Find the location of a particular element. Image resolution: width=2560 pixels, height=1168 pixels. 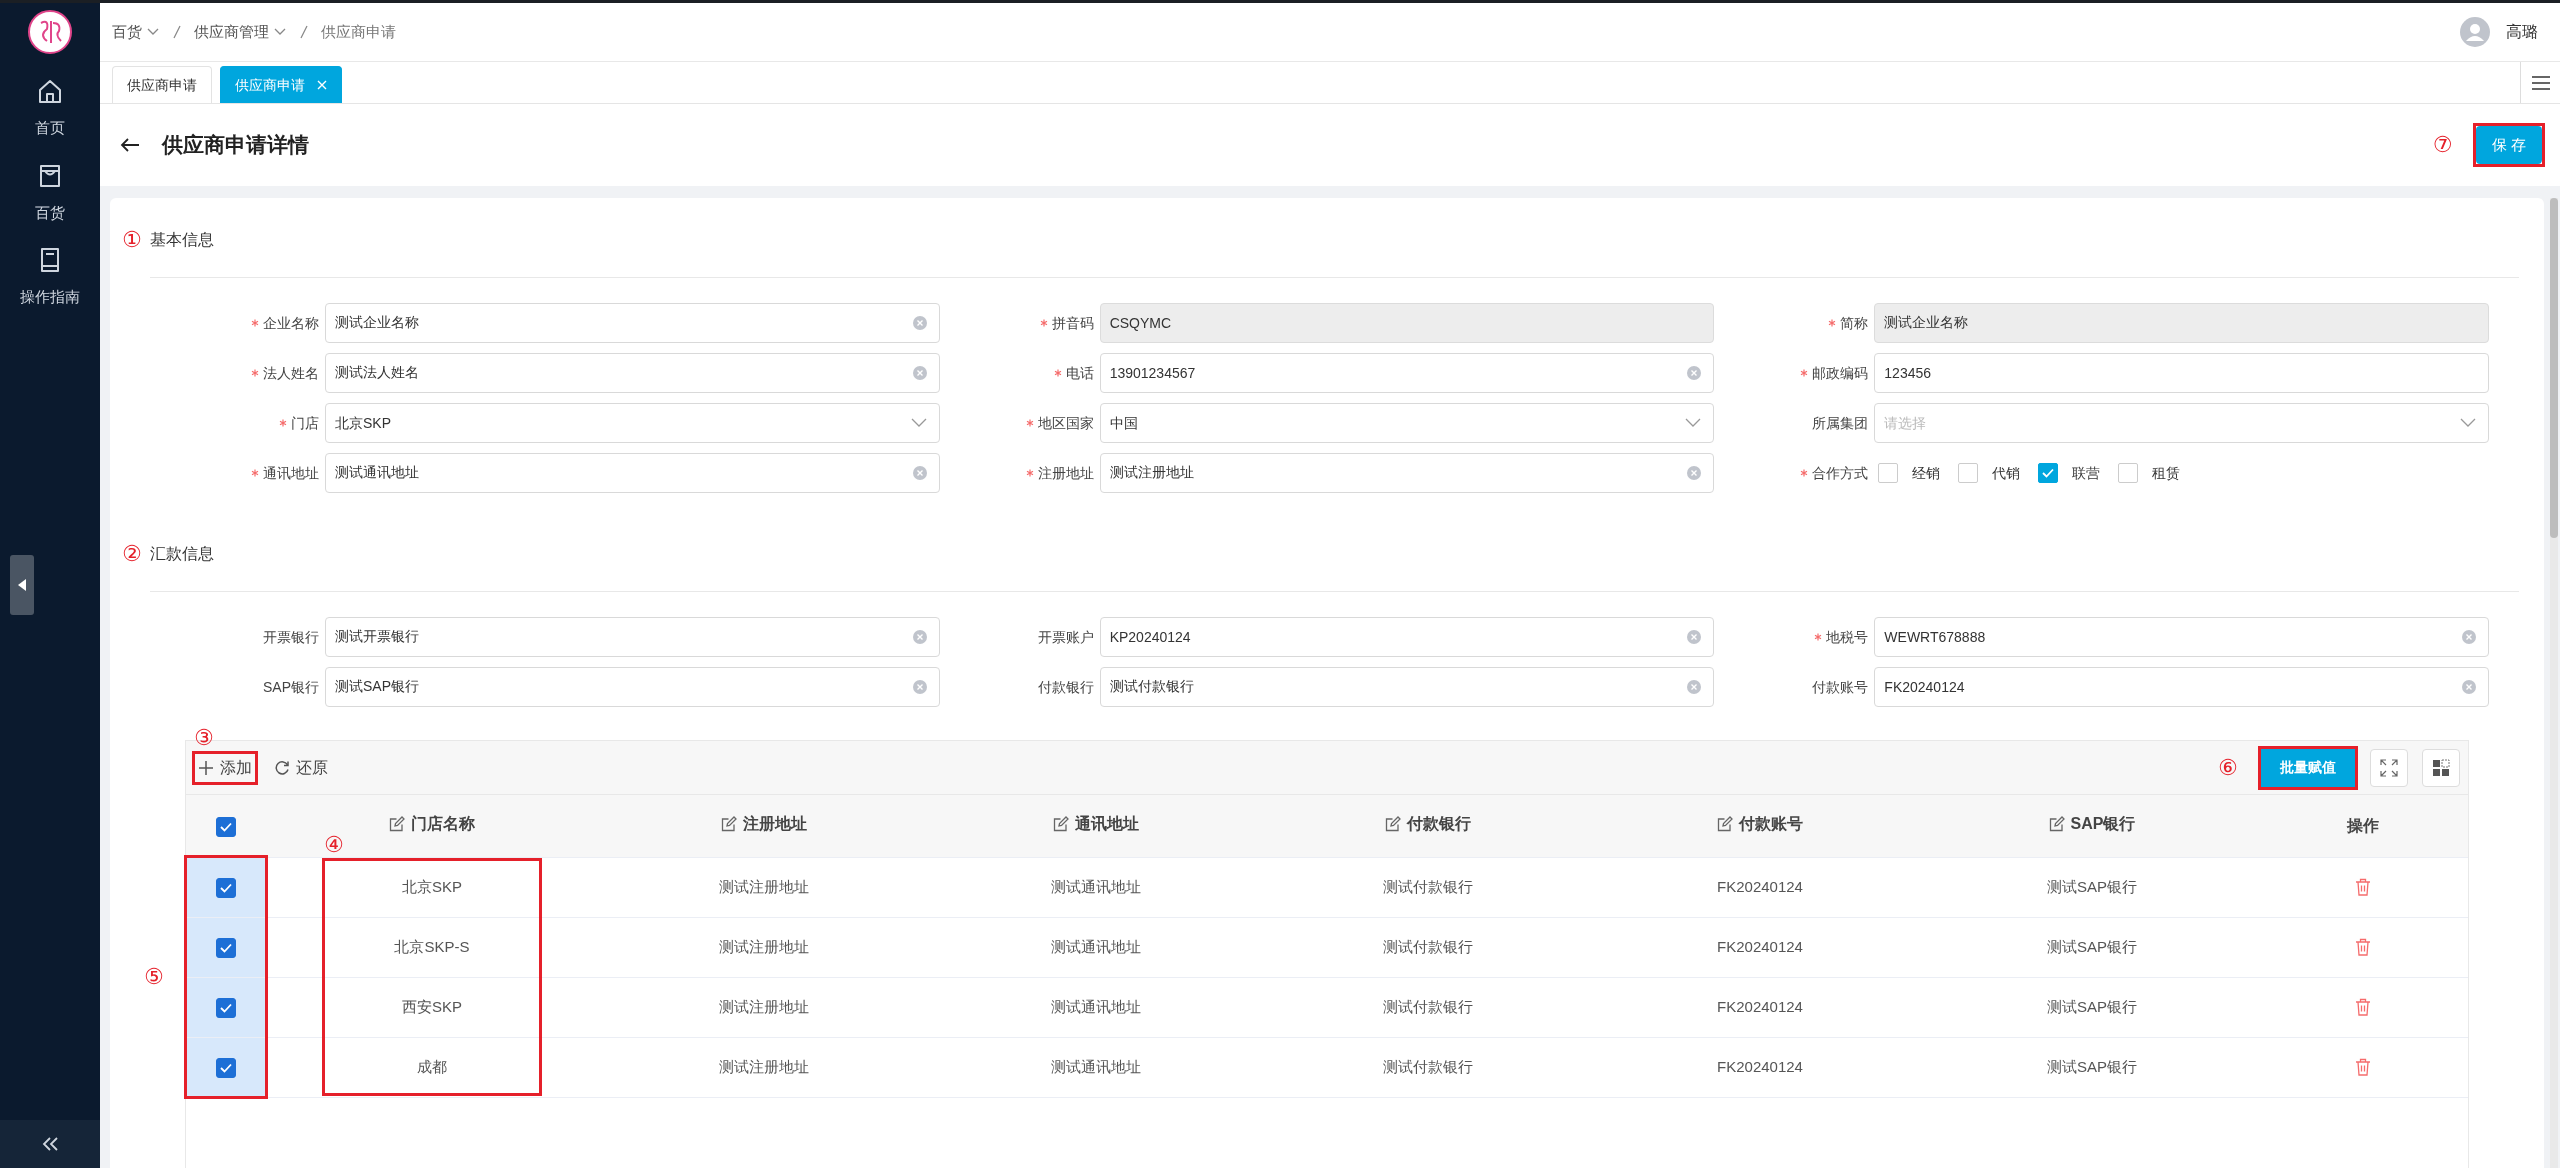

scrollbar is located at coordinates (2554, 683).